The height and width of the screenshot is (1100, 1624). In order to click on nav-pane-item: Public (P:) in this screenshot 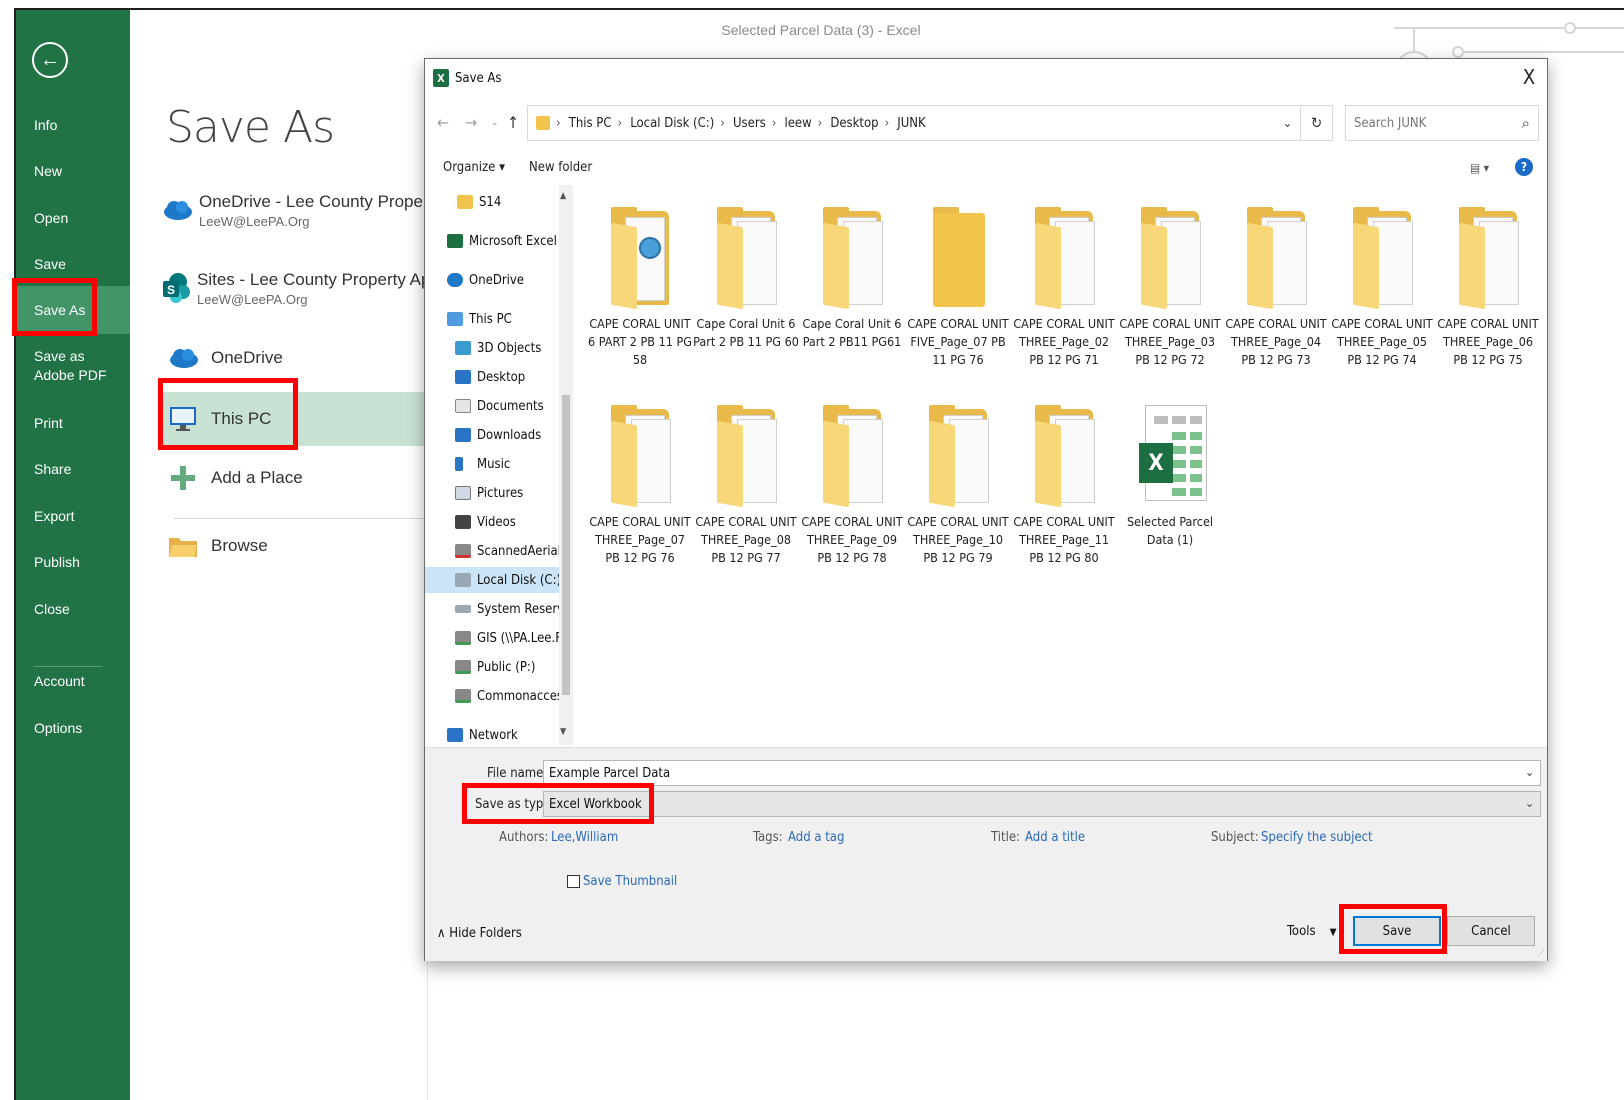, I will do `click(514, 667)`.